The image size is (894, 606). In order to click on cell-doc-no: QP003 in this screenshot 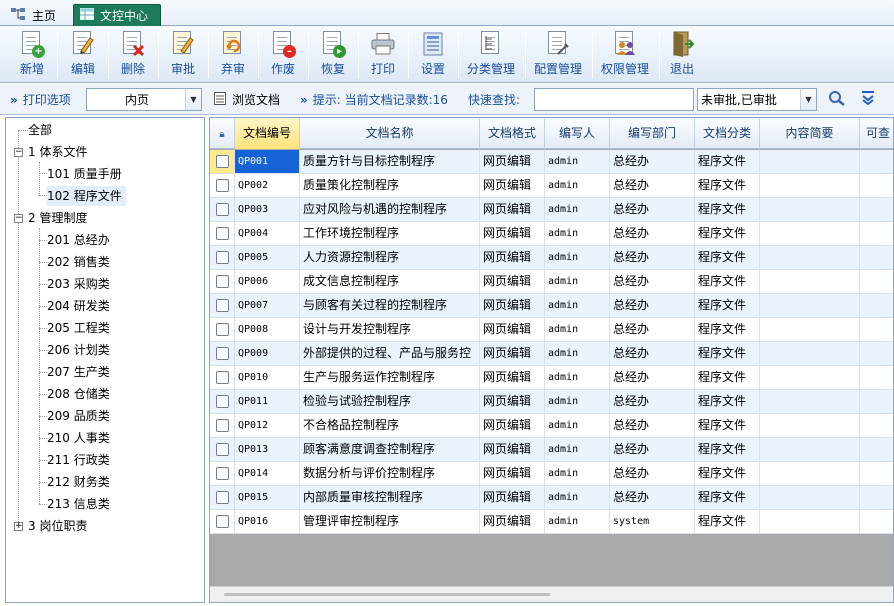, I will do `click(267, 210)`.